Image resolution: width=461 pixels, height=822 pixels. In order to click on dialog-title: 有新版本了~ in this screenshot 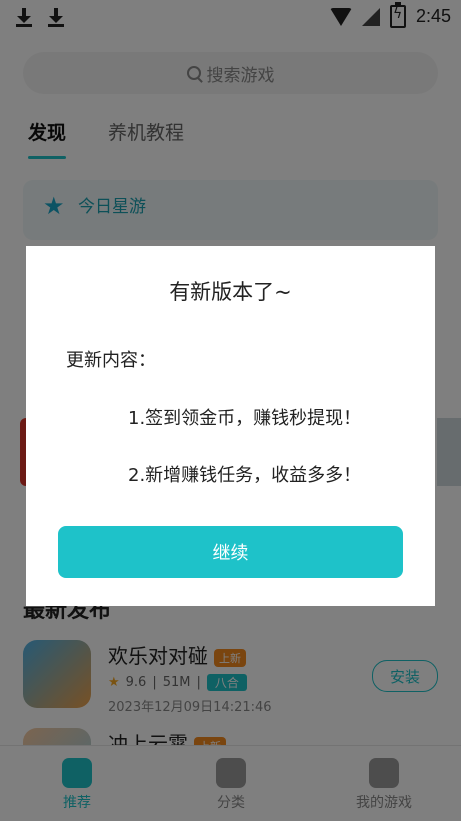, I will do `click(230, 292)`.